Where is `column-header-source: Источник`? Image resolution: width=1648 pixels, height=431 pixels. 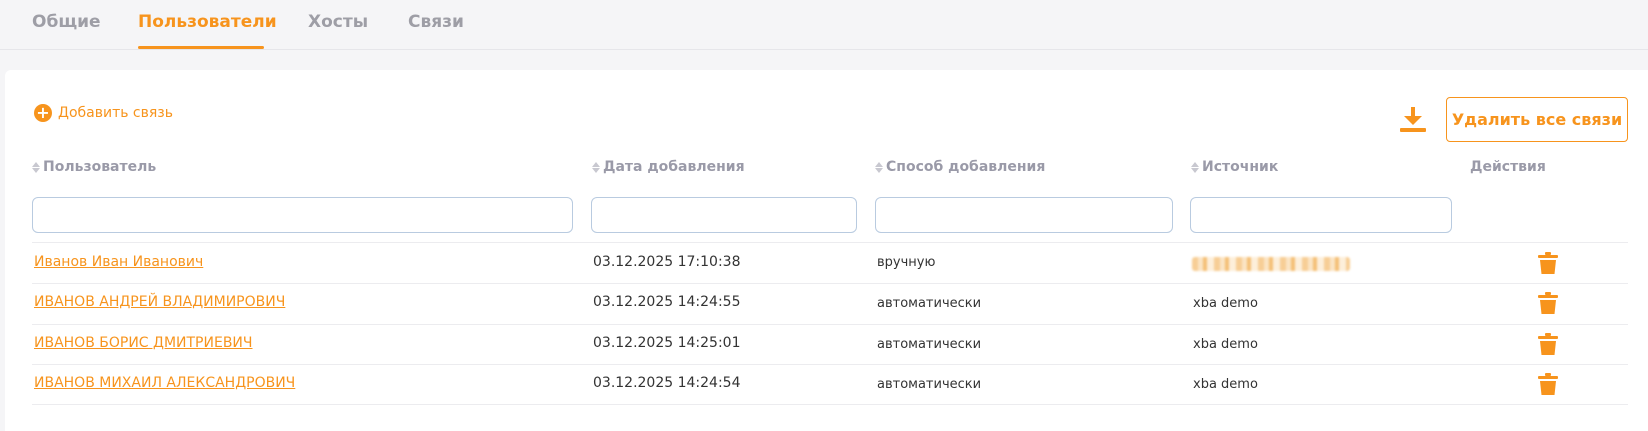 column-header-source: Источник is located at coordinates (1234, 167).